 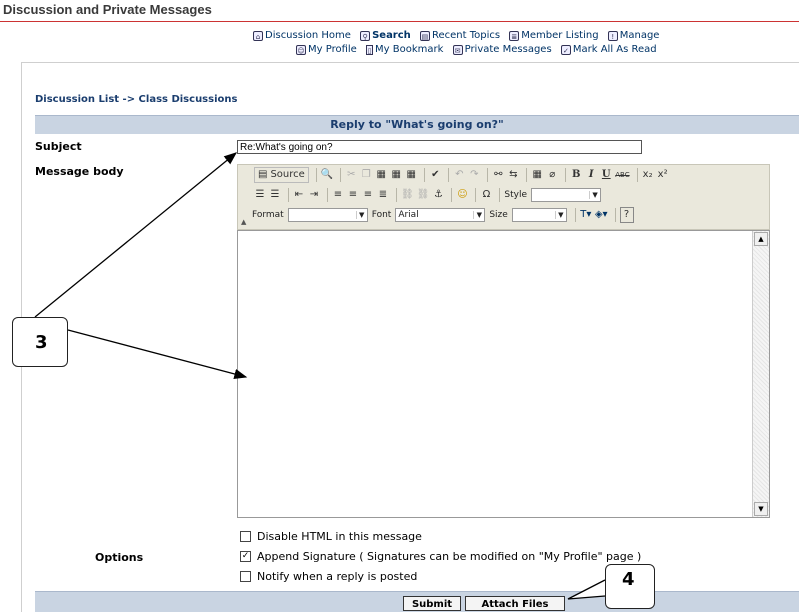 What do you see at coordinates (626, 215) in the screenshot?
I see `help-icon: ?` at bounding box center [626, 215].